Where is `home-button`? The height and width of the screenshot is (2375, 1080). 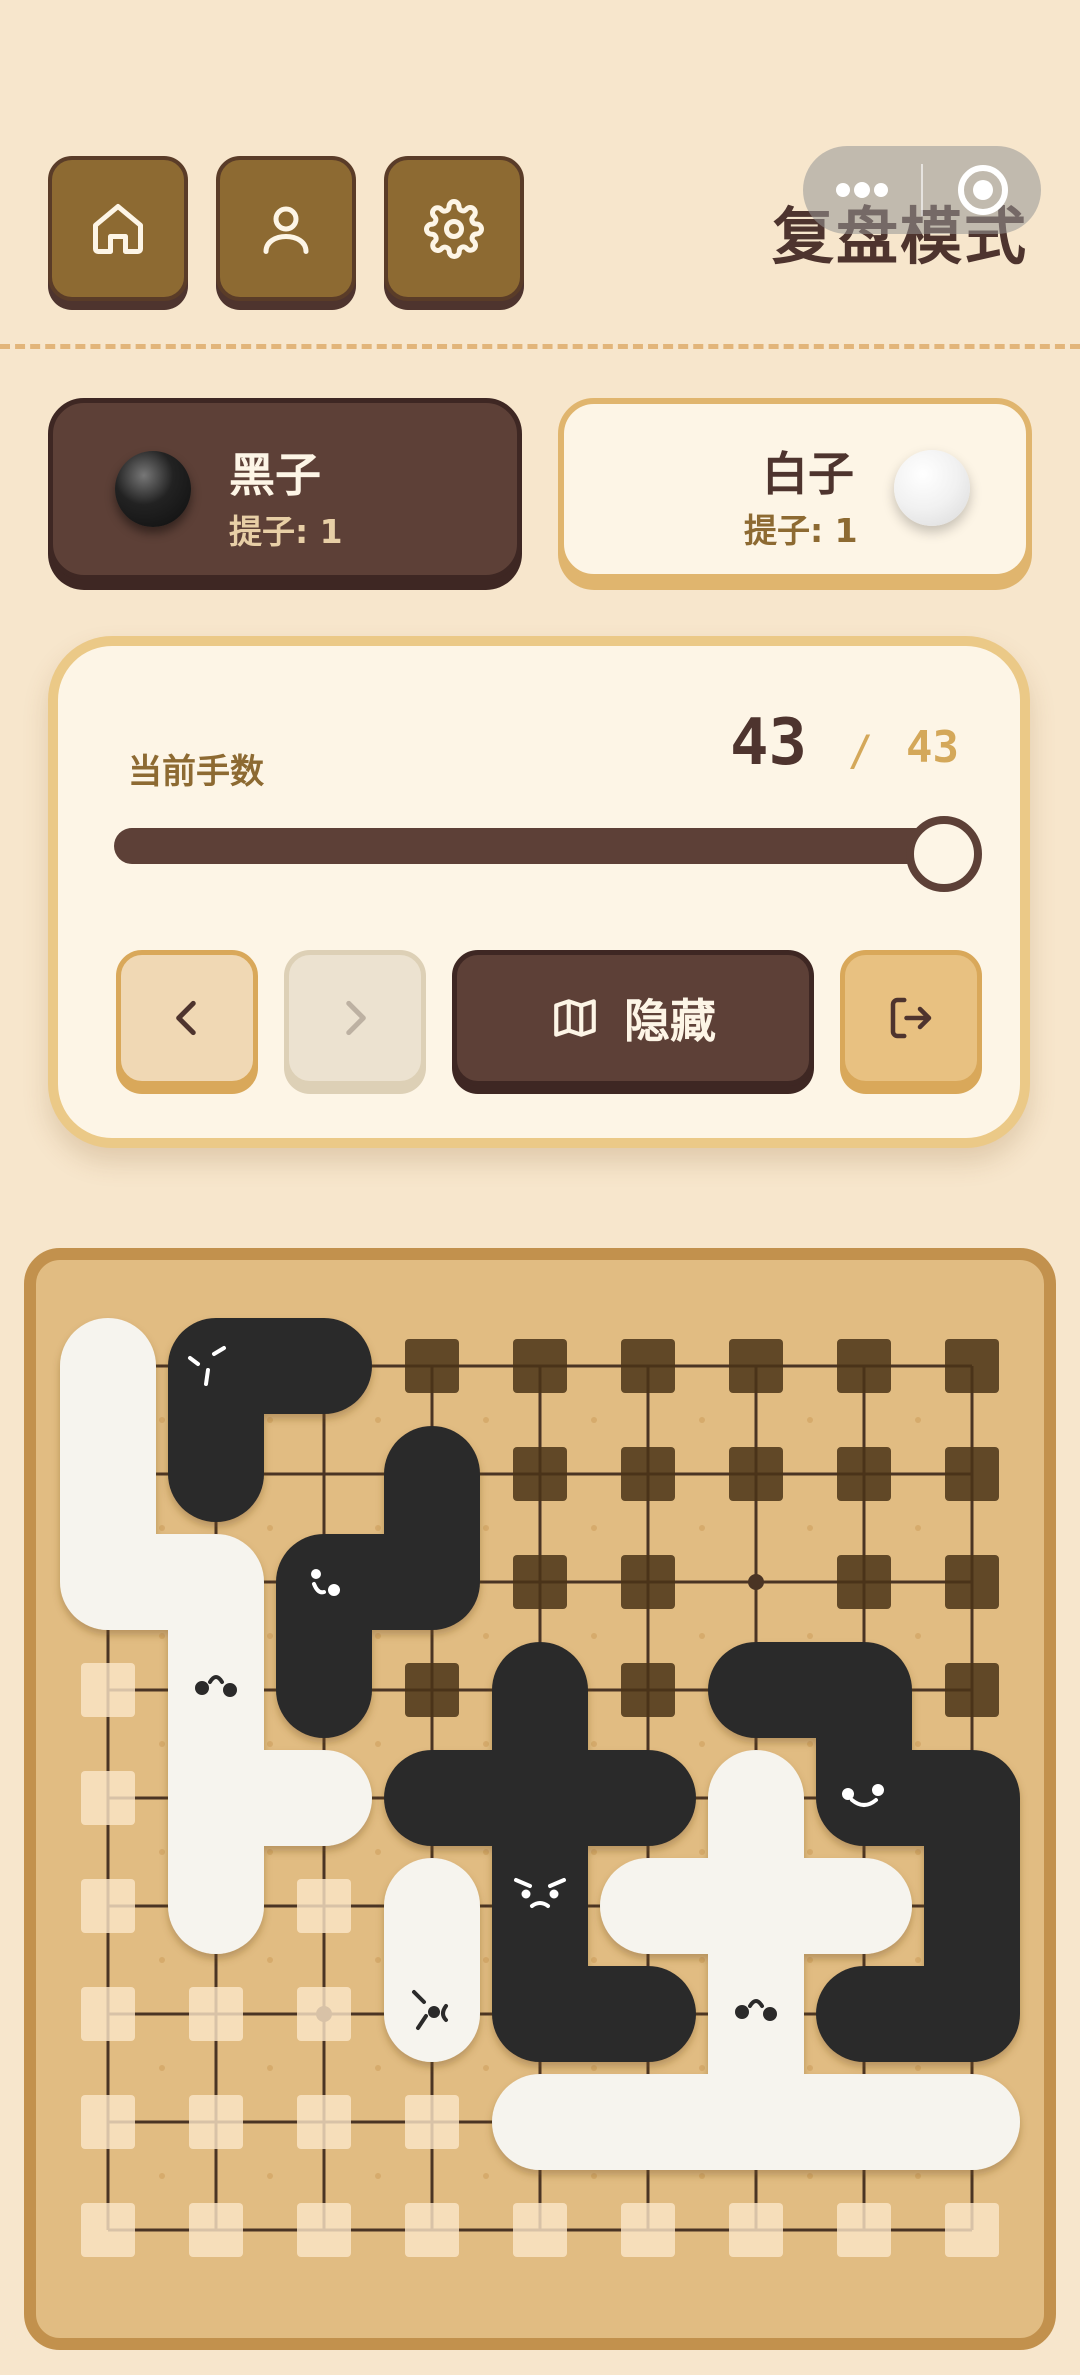
home-button is located at coordinates (118, 228).